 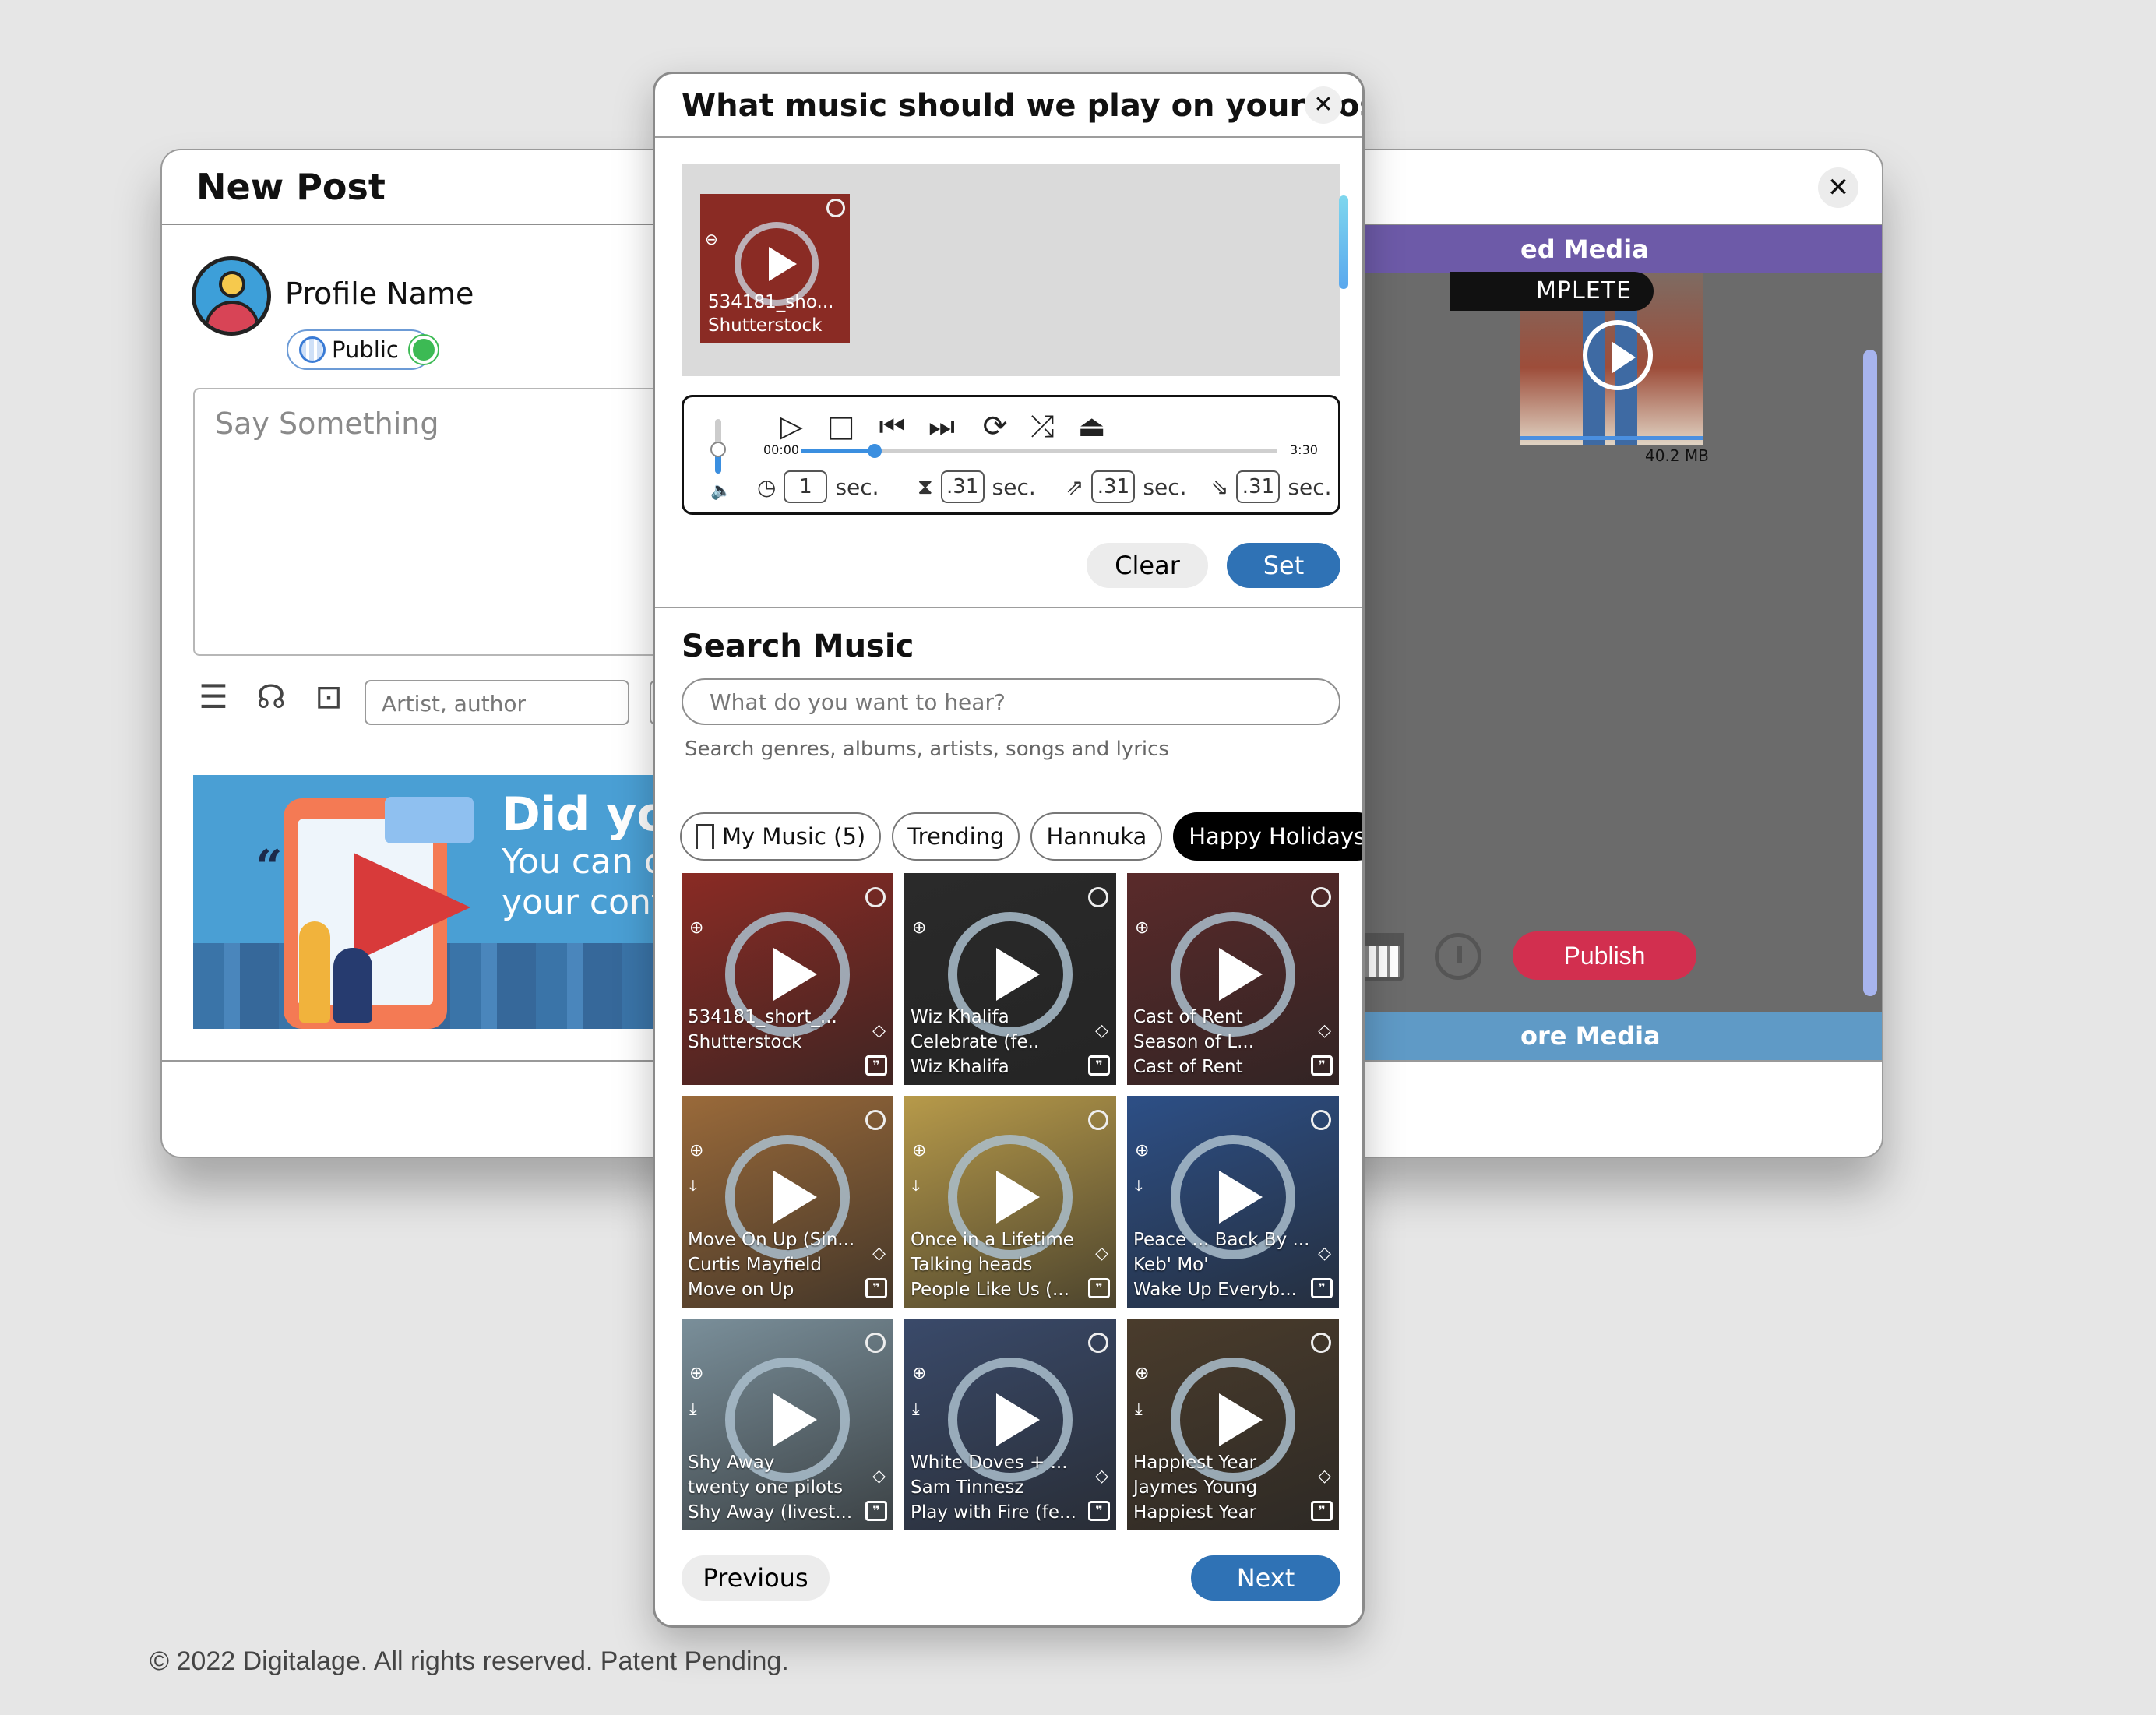 What do you see at coordinates (956, 836) in the screenshot?
I see `category-chip: Trending` at bounding box center [956, 836].